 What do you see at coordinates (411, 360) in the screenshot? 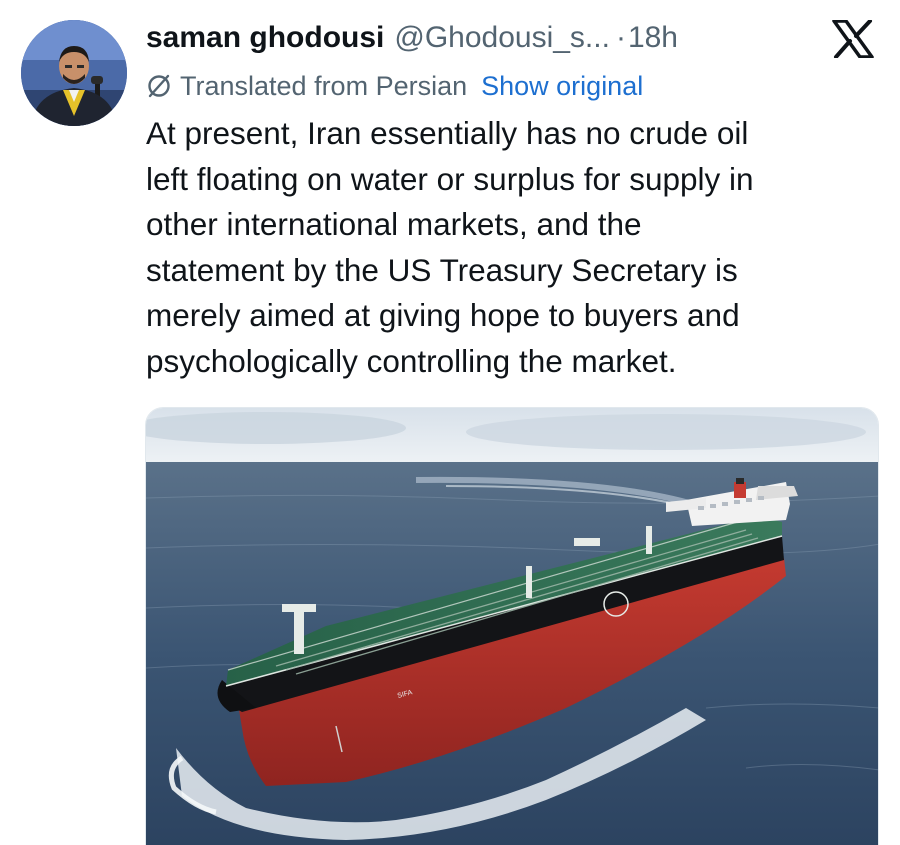
I see `tweet-text-line: psychologically controlling the market.` at bounding box center [411, 360].